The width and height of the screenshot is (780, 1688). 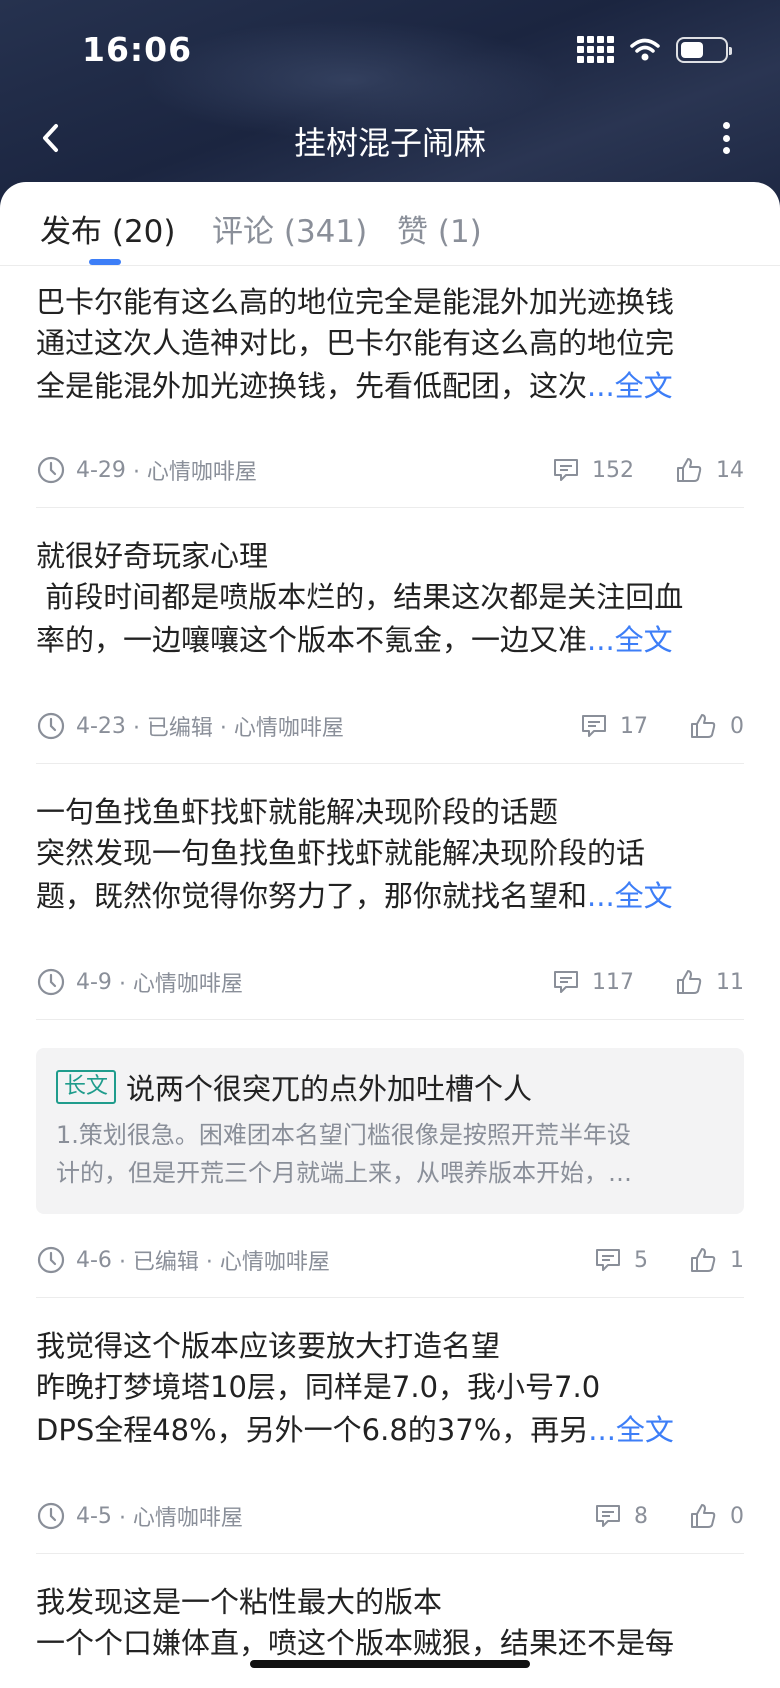 What do you see at coordinates (105, 262) in the screenshot?
I see `active-tab-indicator` at bounding box center [105, 262].